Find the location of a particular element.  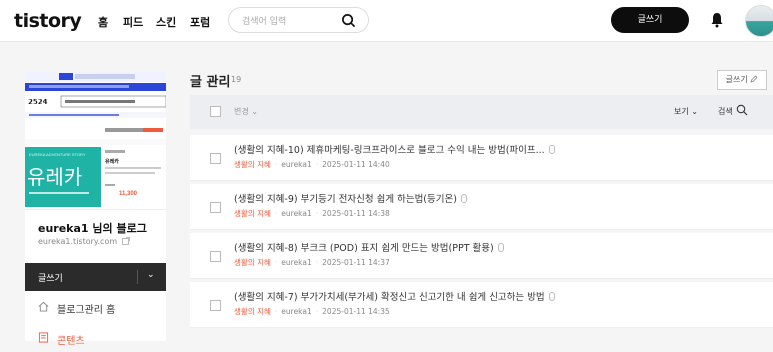

nav-forum: 포럼 is located at coordinates (200, 22).